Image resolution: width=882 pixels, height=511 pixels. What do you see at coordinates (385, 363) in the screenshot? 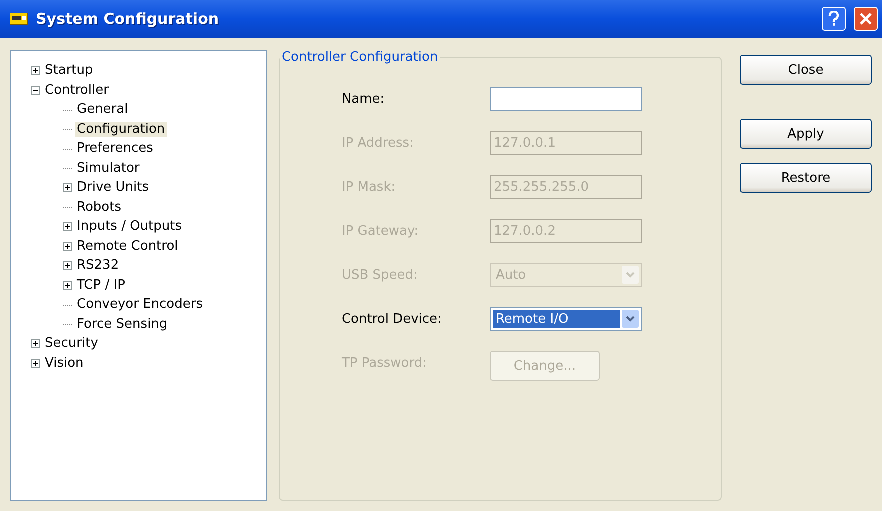
I see `field-label: TP Password:` at bounding box center [385, 363].